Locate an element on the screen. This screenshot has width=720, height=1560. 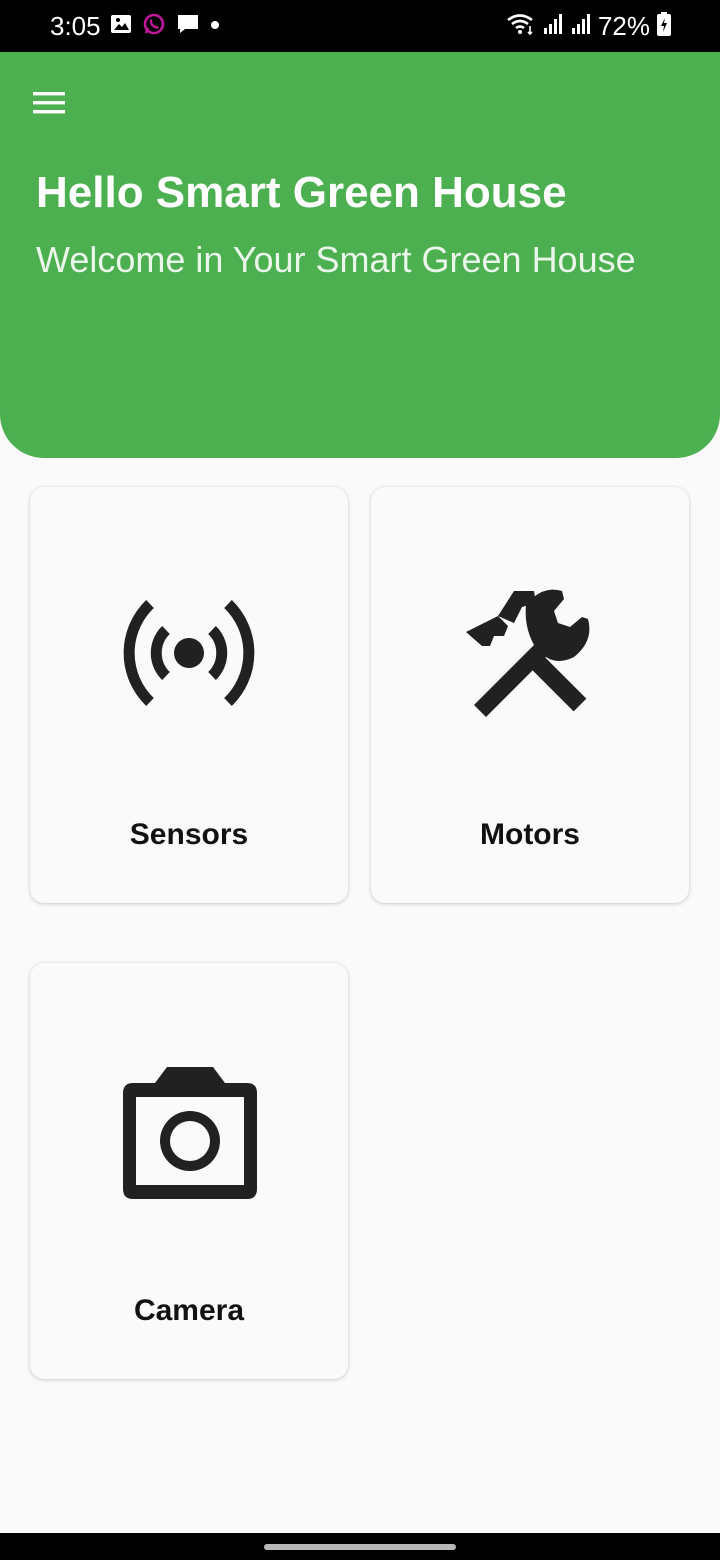
camera-card: Camera is located at coordinates (189, 1171).